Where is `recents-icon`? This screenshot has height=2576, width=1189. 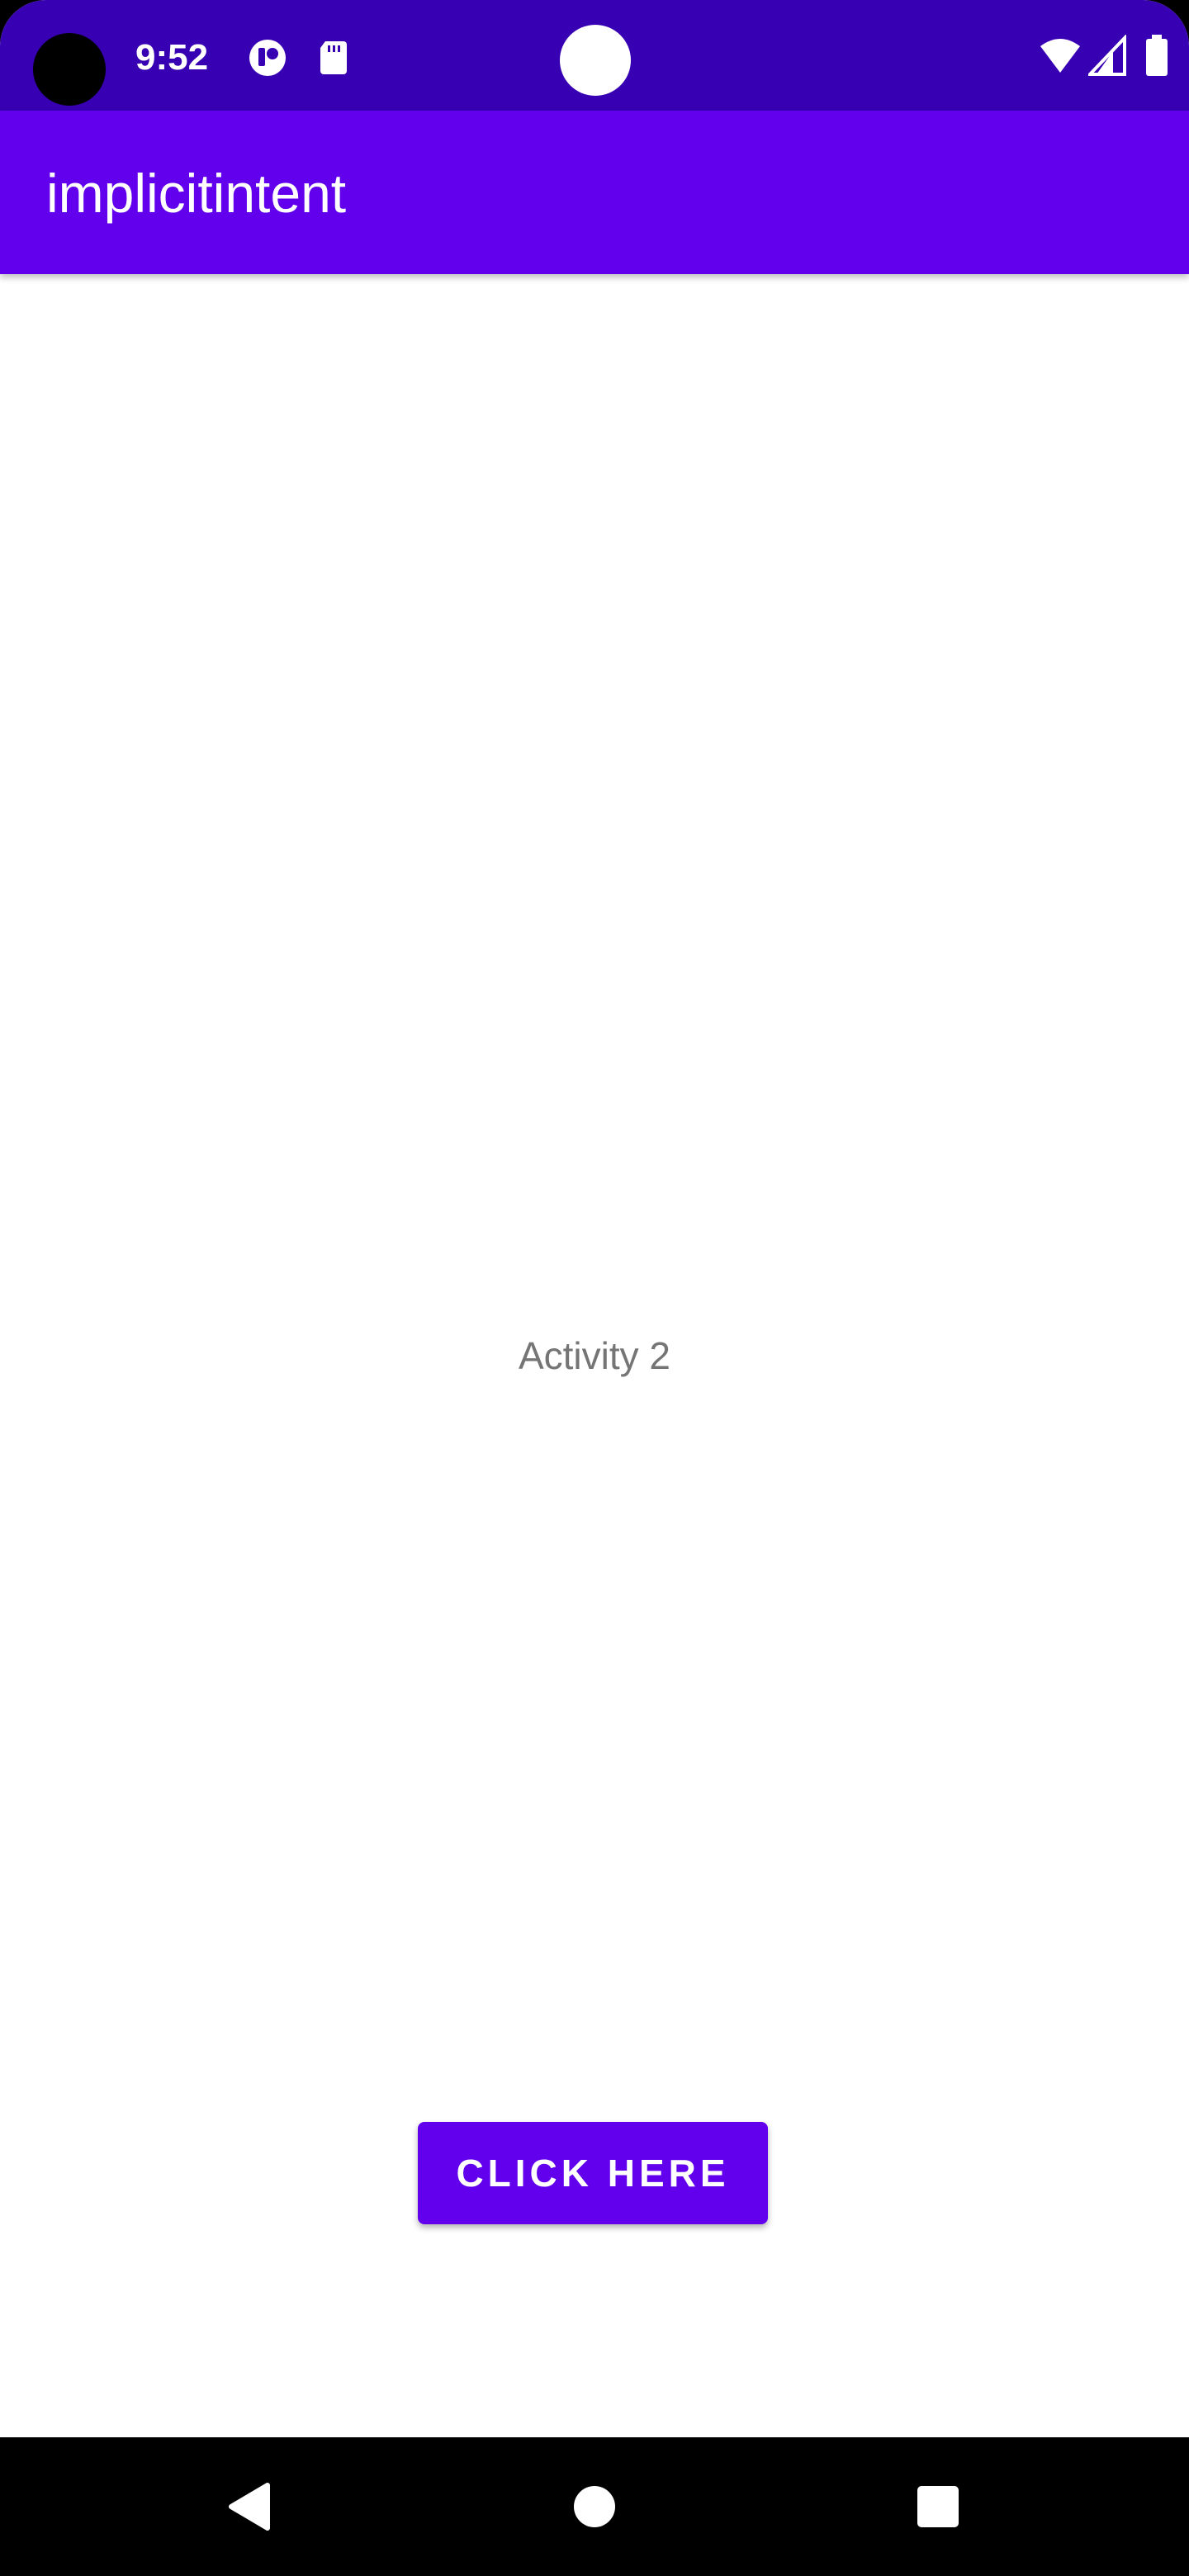 recents-icon is located at coordinates (938, 2506).